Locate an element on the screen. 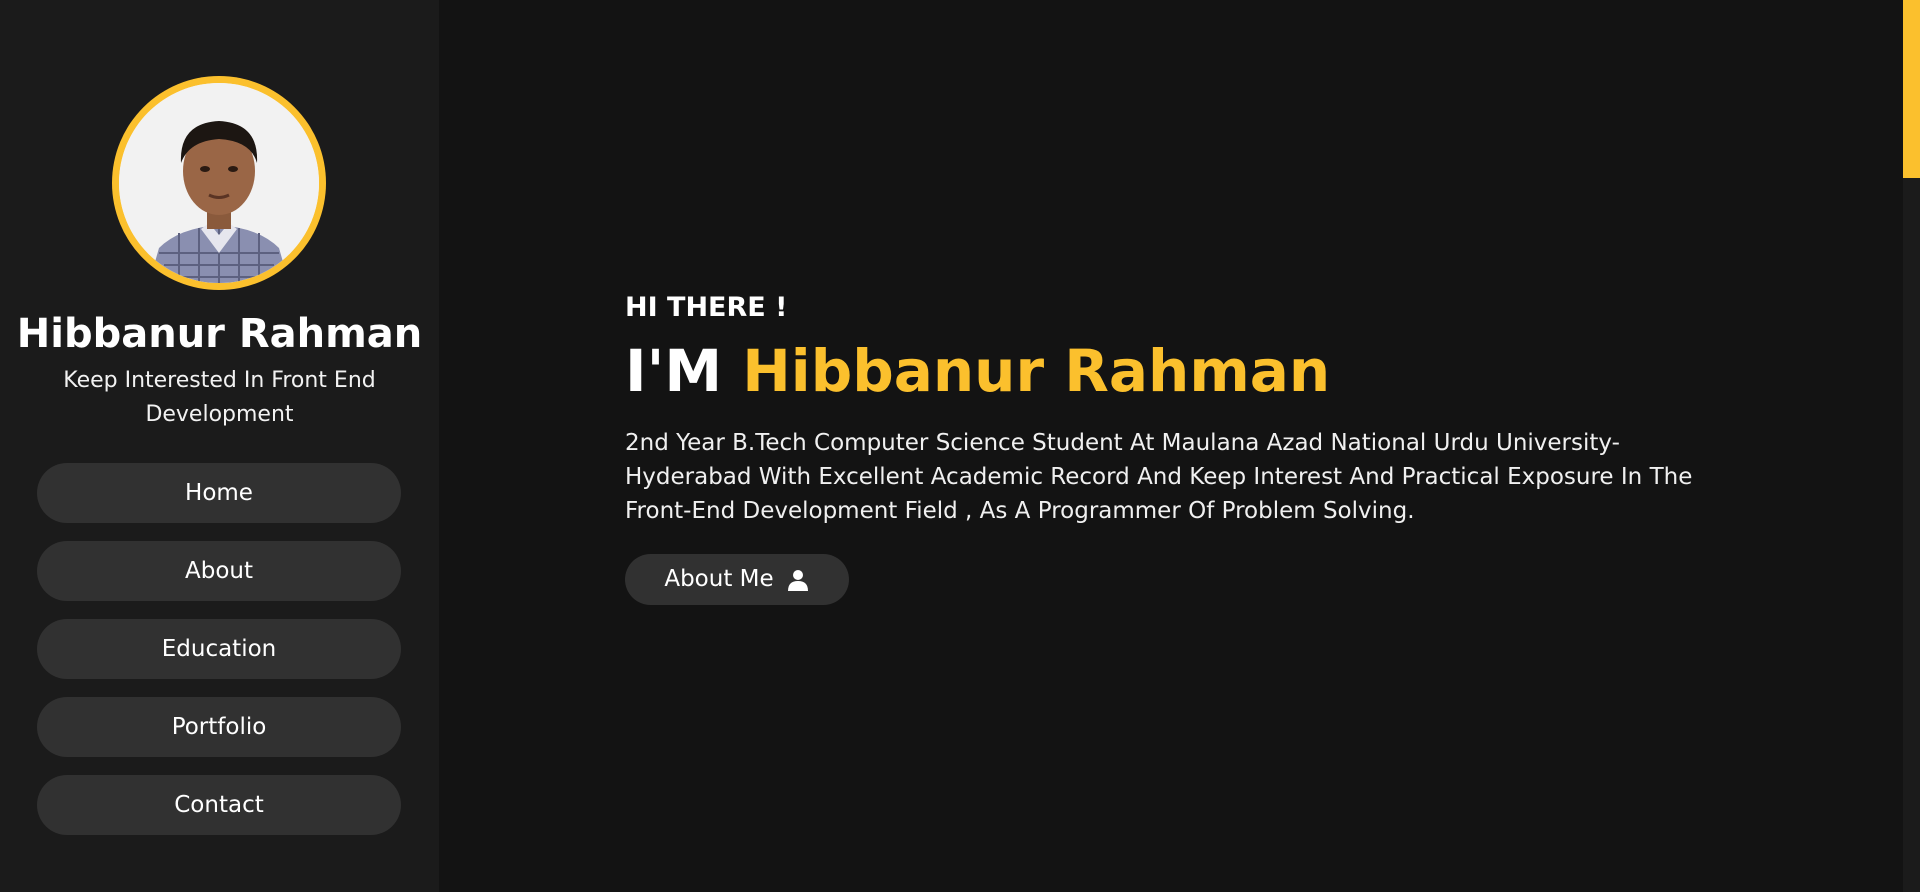 The width and height of the screenshot is (1920, 892). avatar is located at coordinates (219, 183).